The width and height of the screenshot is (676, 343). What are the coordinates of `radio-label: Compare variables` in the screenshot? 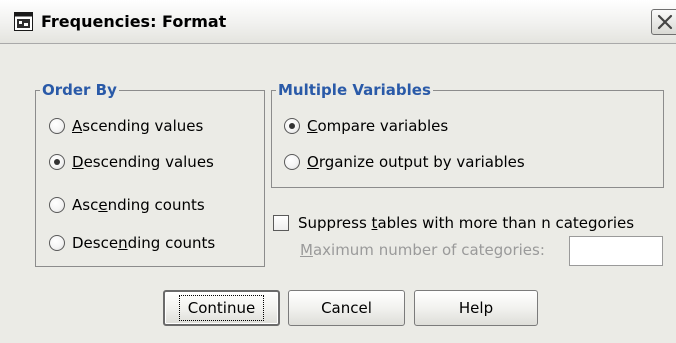 It's located at (378, 126).